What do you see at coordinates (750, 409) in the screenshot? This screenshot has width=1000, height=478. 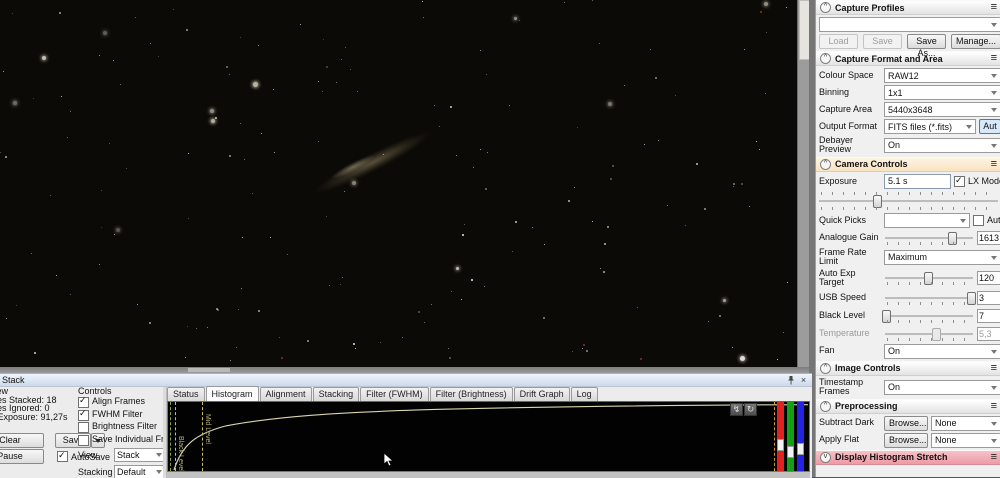 I see `refresh-icon: ↻` at bounding box center [750, 409].